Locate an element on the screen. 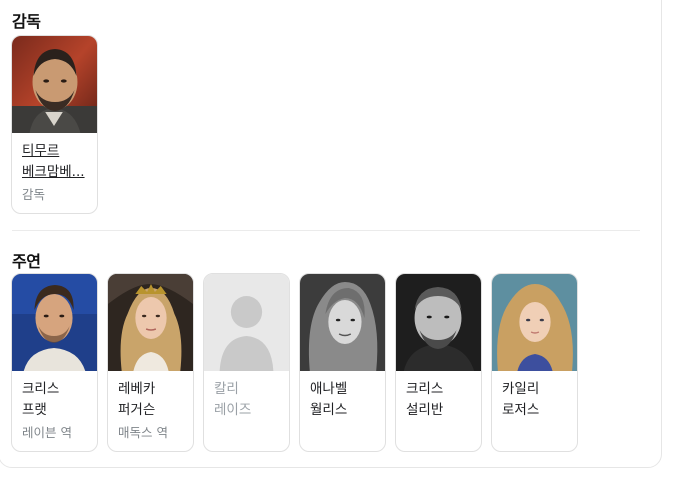  director-role: 감독 is located at coordinates (34, 194).